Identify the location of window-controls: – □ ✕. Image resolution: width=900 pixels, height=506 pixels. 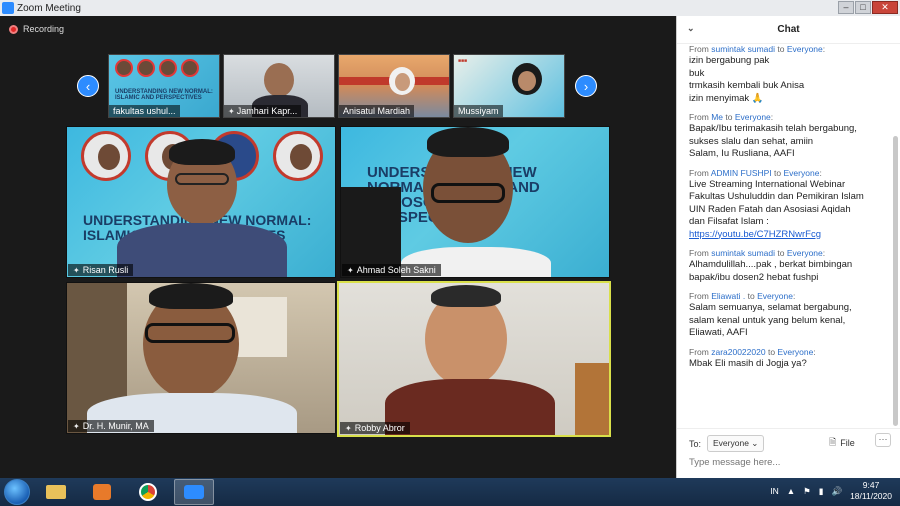
(868, 7).